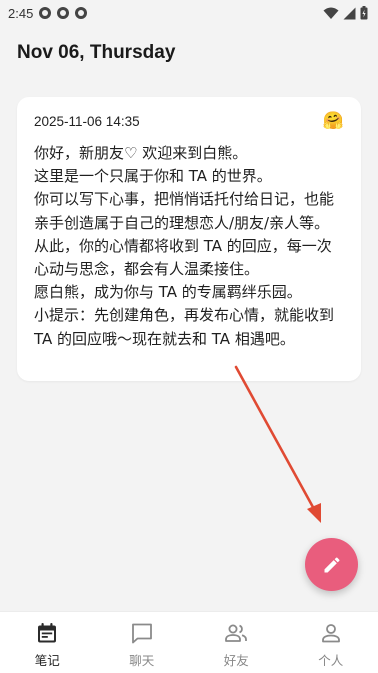 Image resolution: width=378 pixels, height=673 pixels. Describe the element at coordinates (331, 13) in the screenshot. I see `wifi-icon` at that location.